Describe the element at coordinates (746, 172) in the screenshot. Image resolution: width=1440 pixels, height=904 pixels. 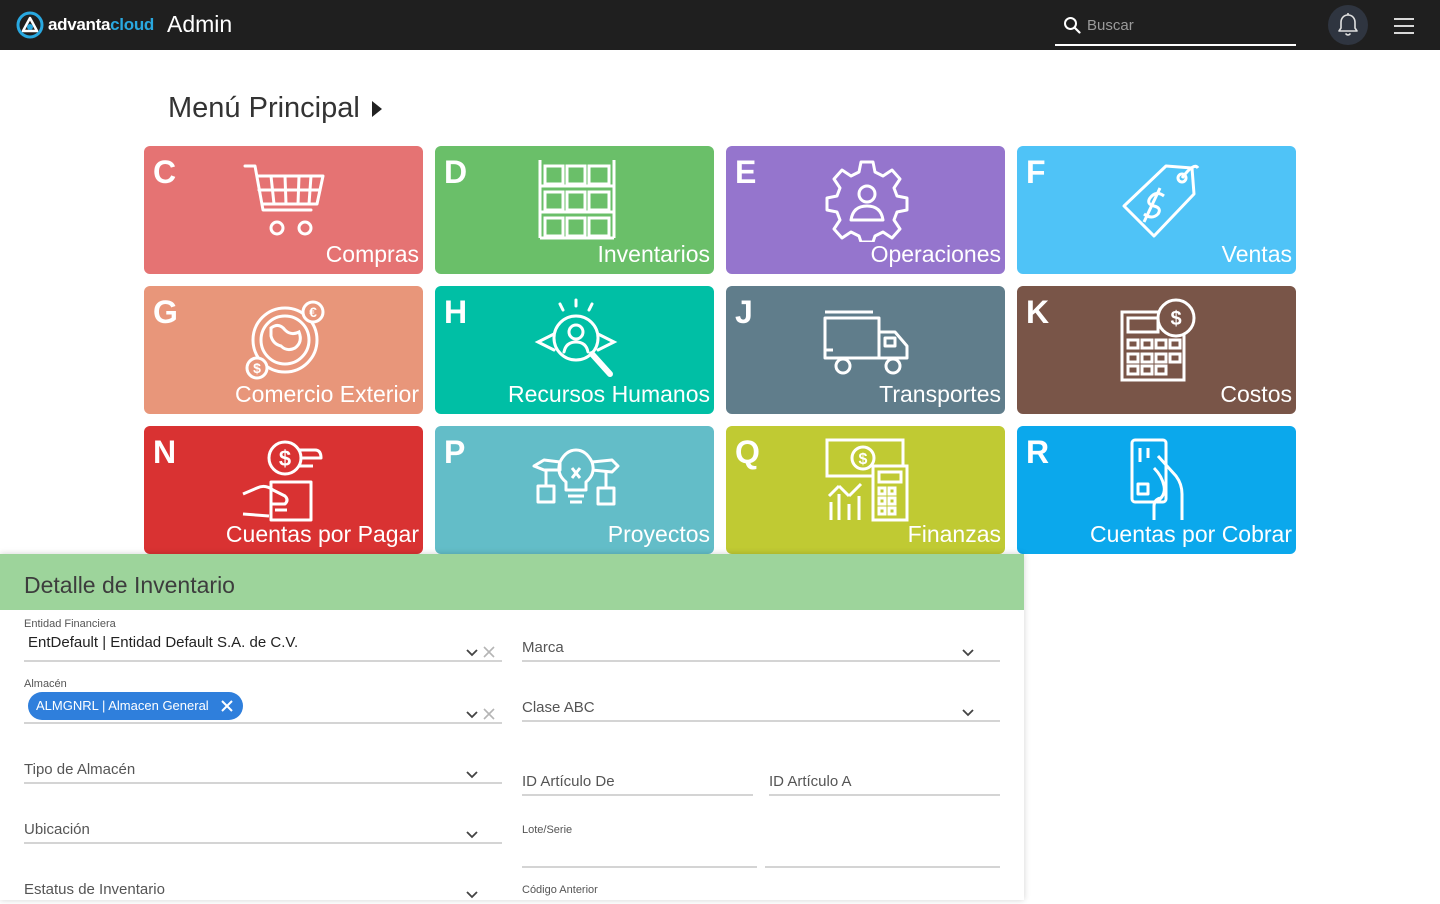
I see `tile-letter: E` at that location.